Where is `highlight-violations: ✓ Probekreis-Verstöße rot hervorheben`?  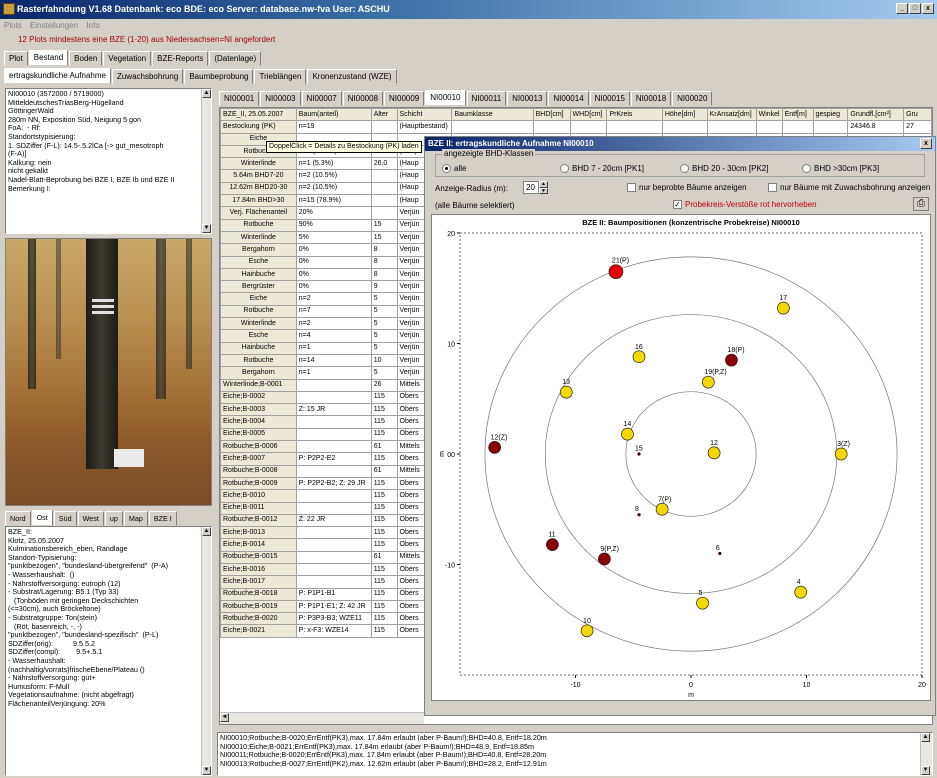
highlight-violations: ✓ Probekreis-Verstöße rot hervorheben is located at coordinates (745, 205).